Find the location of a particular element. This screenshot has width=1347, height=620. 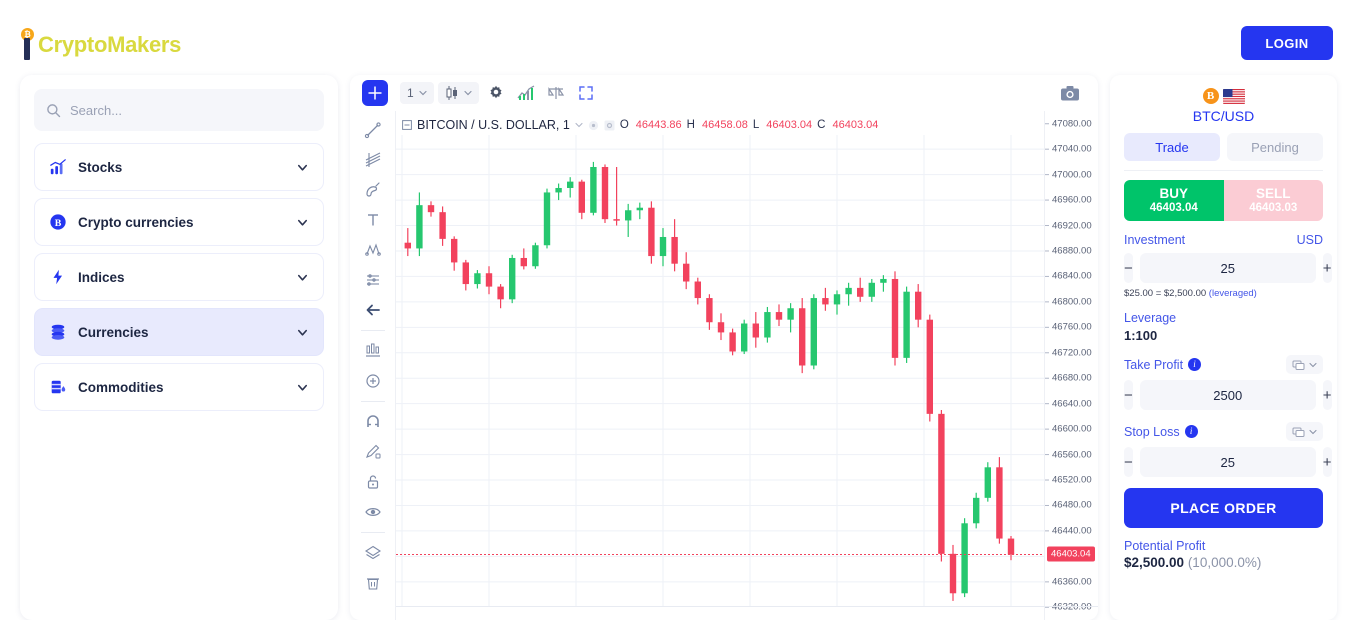

take-profit-mode-select is located at coordinates (1304, 364).